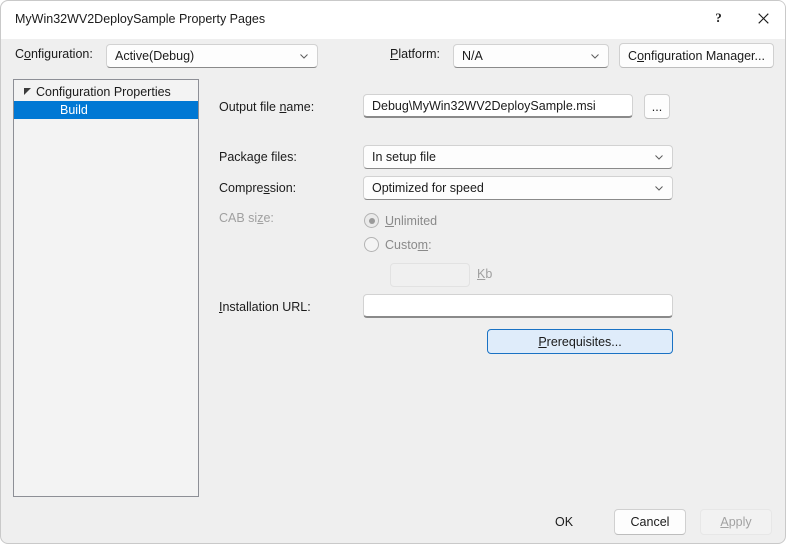  Describe the element at coordinates (531, 56) in the screenshot. I see `platform-select: N/A` at that location.